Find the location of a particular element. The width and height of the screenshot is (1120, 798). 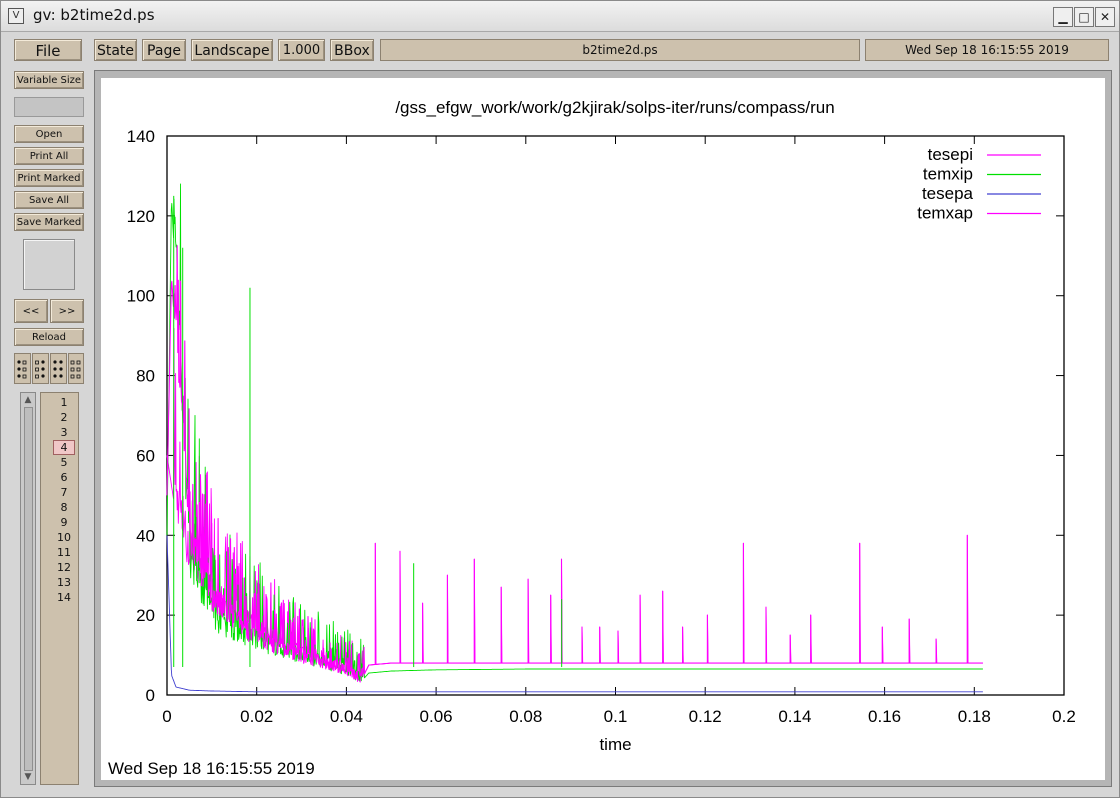

mark-odd-icon is located at coordinates (22, 368).